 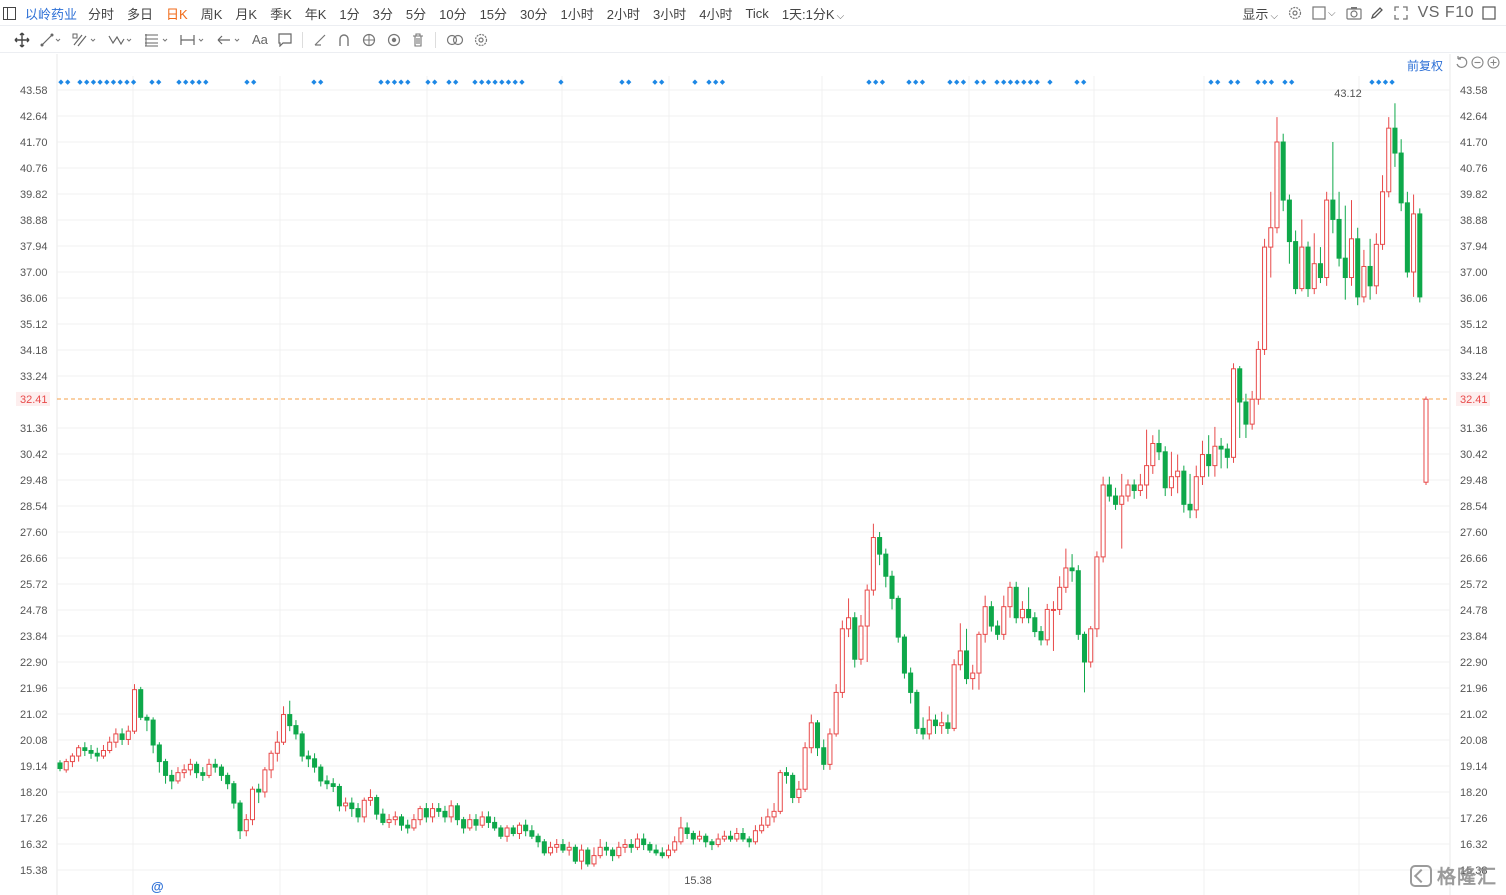 I want to click on reset-icon, so click(x=1461, y=62).